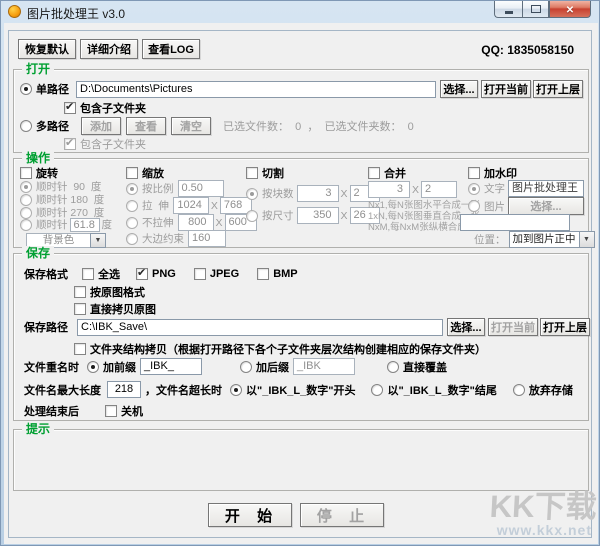  I want to click on format-bmp-checkbox, so click(263, 274).